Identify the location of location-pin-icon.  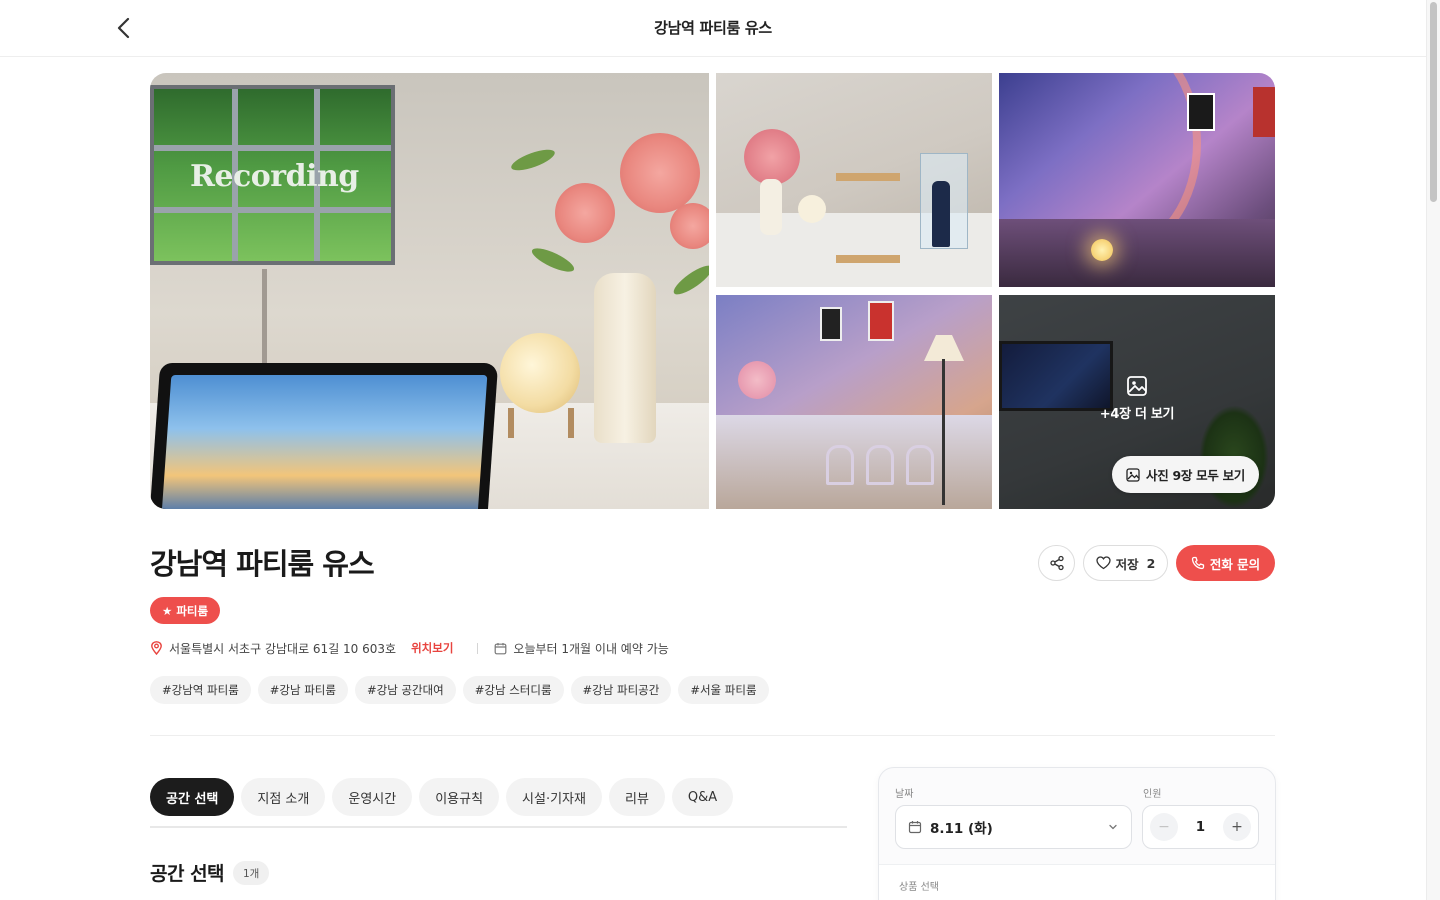
(156, 648).